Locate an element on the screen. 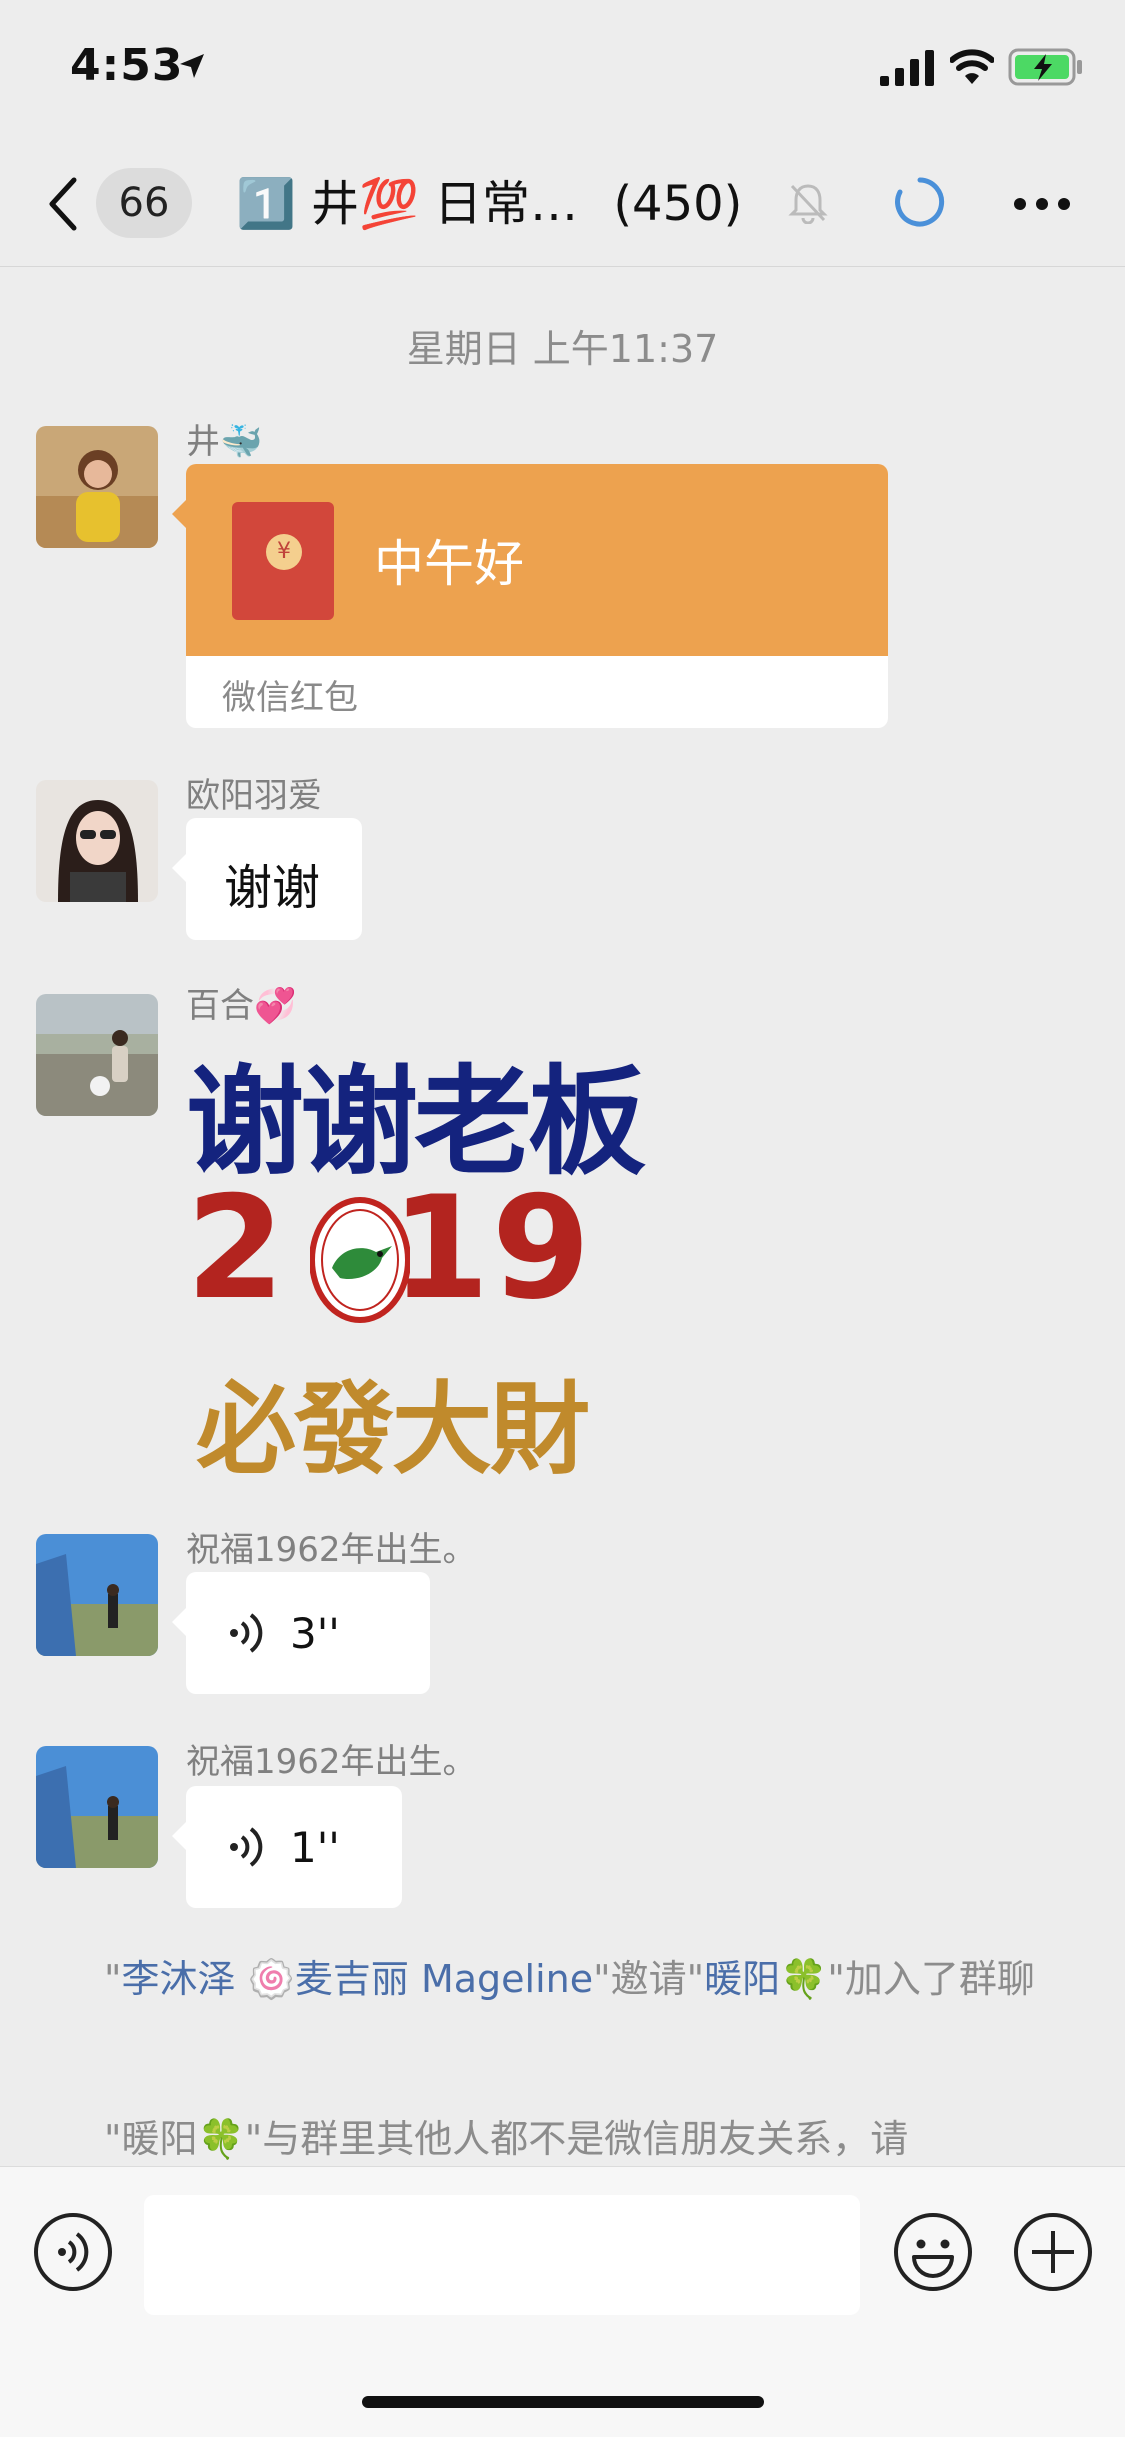  bubble-tail is located at coordinates (179, 514).